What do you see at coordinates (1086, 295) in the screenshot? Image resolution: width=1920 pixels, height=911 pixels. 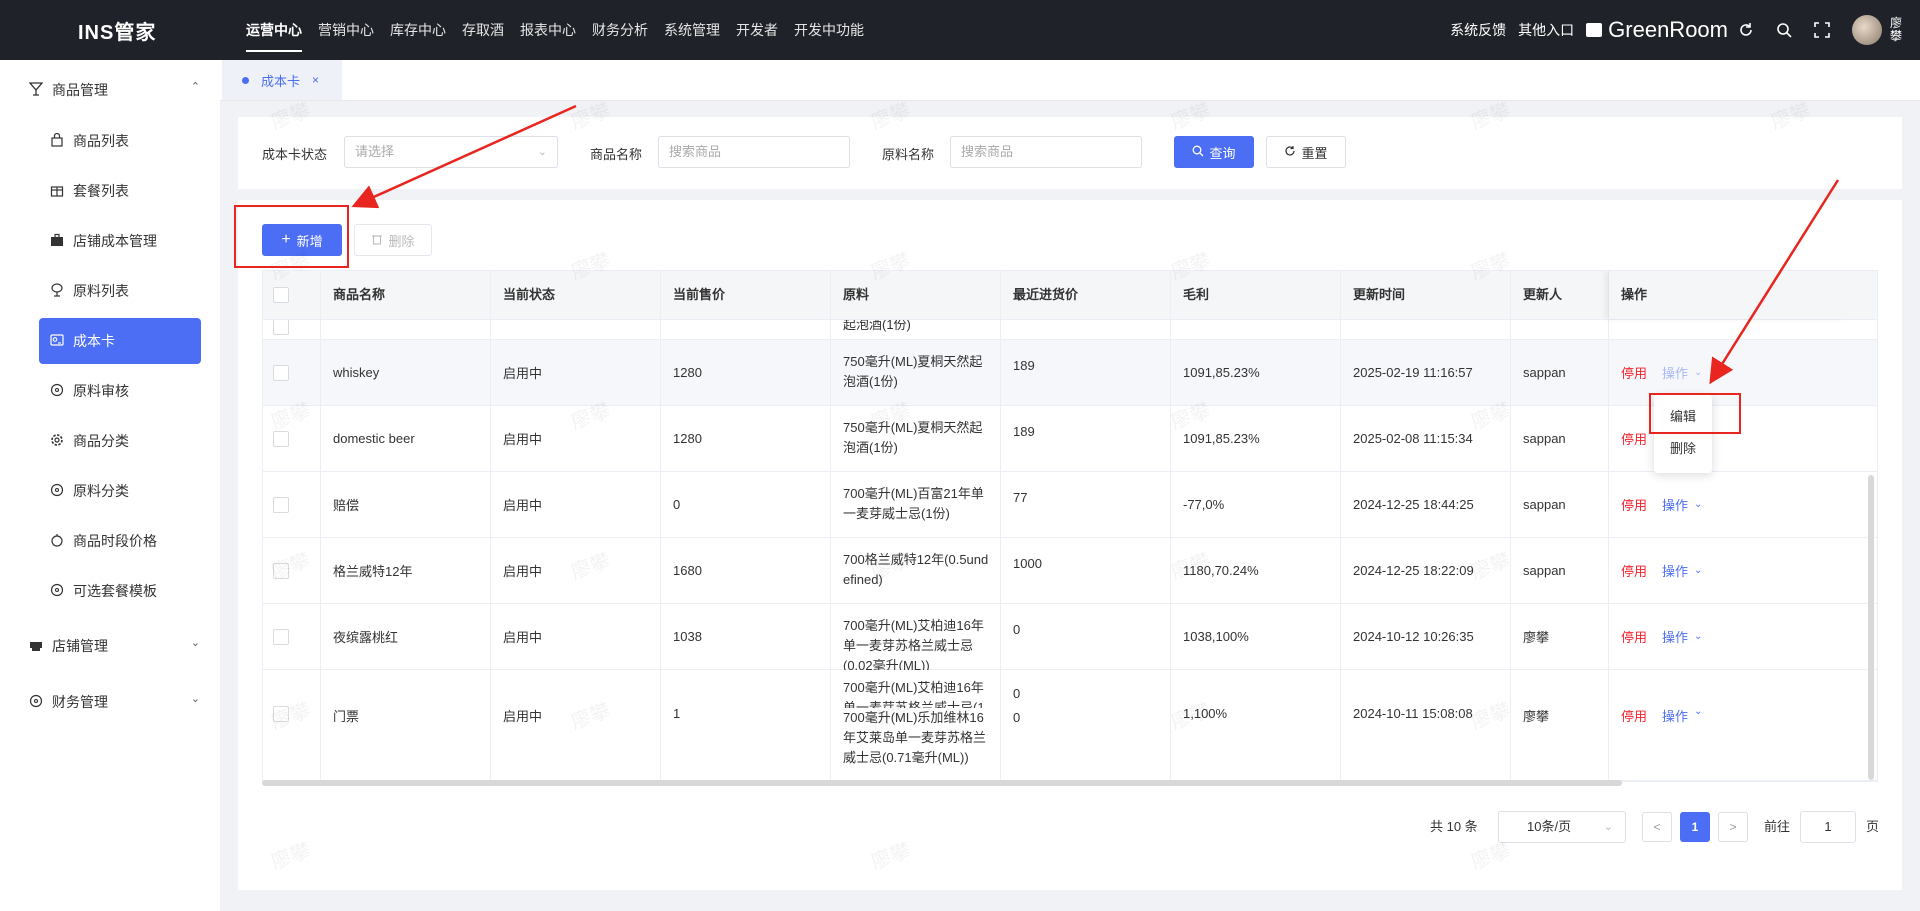 I see `header-purchase-price: 最近进货价` at bounding box center [1086, 295].